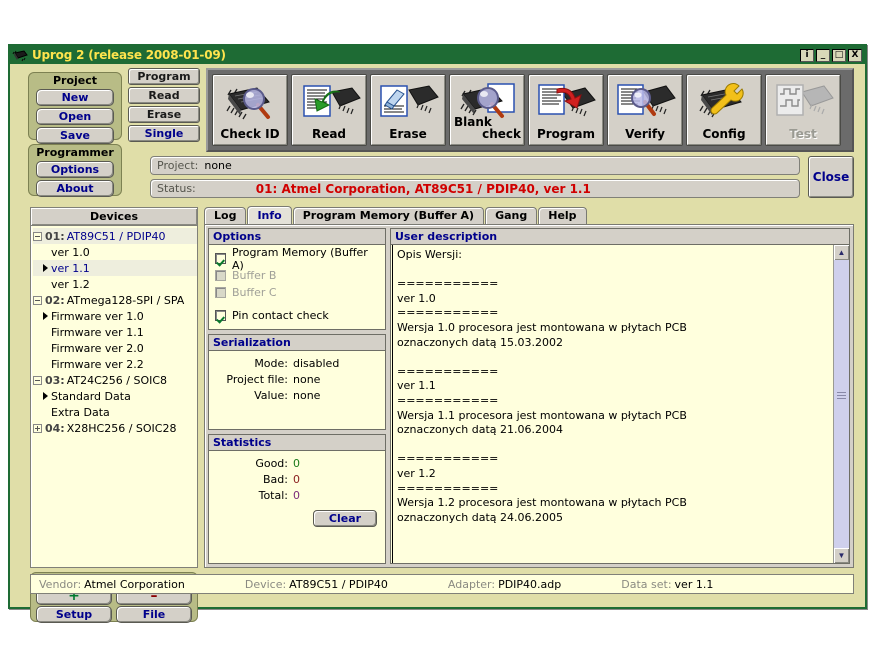  Describe the element at coordinates (115, 412) in the screenshot. I see `tree-child-node: Extra Data` at that location.